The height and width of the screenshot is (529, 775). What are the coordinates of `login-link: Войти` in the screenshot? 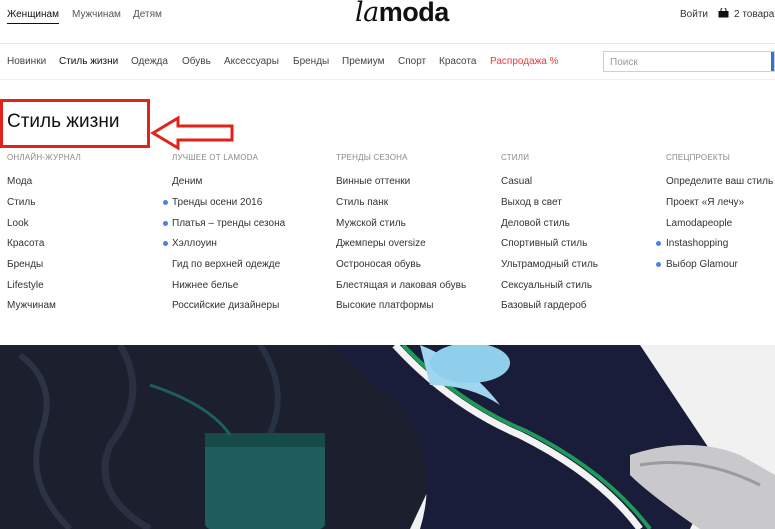 It's located at (694, 14).